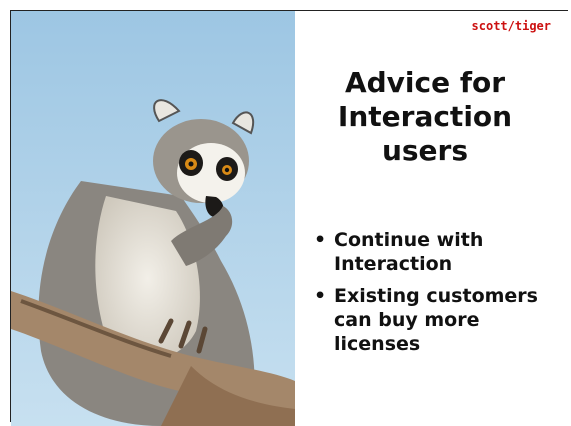  Describe the element at coordinates (511, 26) in the screenshot. I see `brand-label: scott/tiger` at that location.